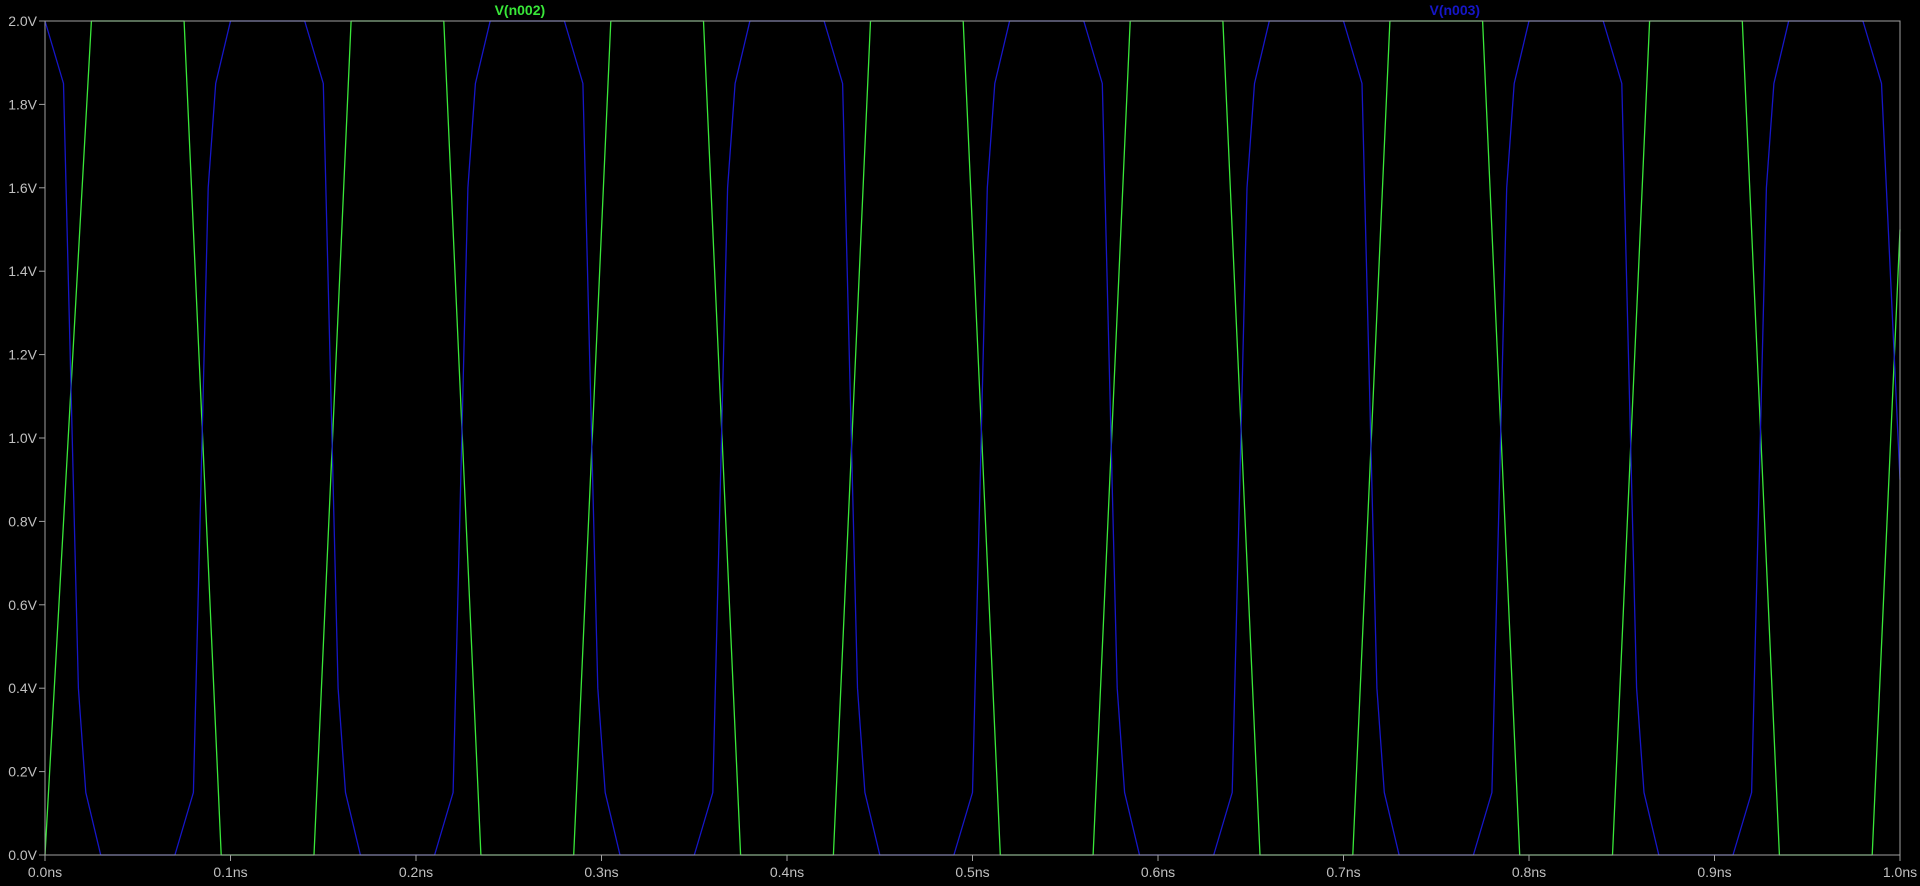 The height and width of the screenshot is (886, 1920). I want to click on x-tick-label: 0.8ns, so click(1529, 872).